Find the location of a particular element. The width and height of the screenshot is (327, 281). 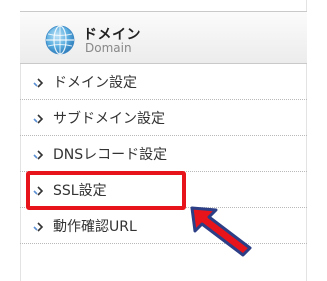

menu-item-domain-settings: ドメイン設定 is located at coordinates (163, 82).